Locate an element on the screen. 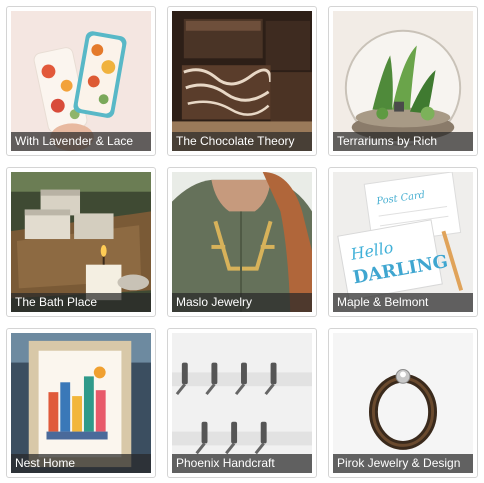 The height and width of the screenshot is (483, 484). shop-tile-with-lavender-lace: With Lavender & Lace is located at coordinates (81, 81).